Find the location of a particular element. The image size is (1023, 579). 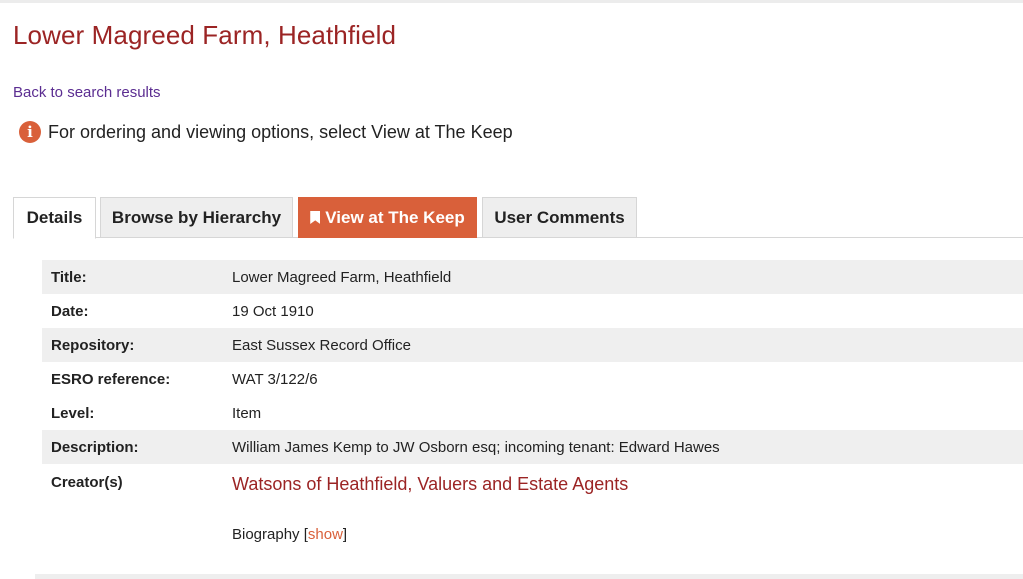

tab-browse-by-hierarchy: Browse by Hierarchy is located at coordinates (196, 217).